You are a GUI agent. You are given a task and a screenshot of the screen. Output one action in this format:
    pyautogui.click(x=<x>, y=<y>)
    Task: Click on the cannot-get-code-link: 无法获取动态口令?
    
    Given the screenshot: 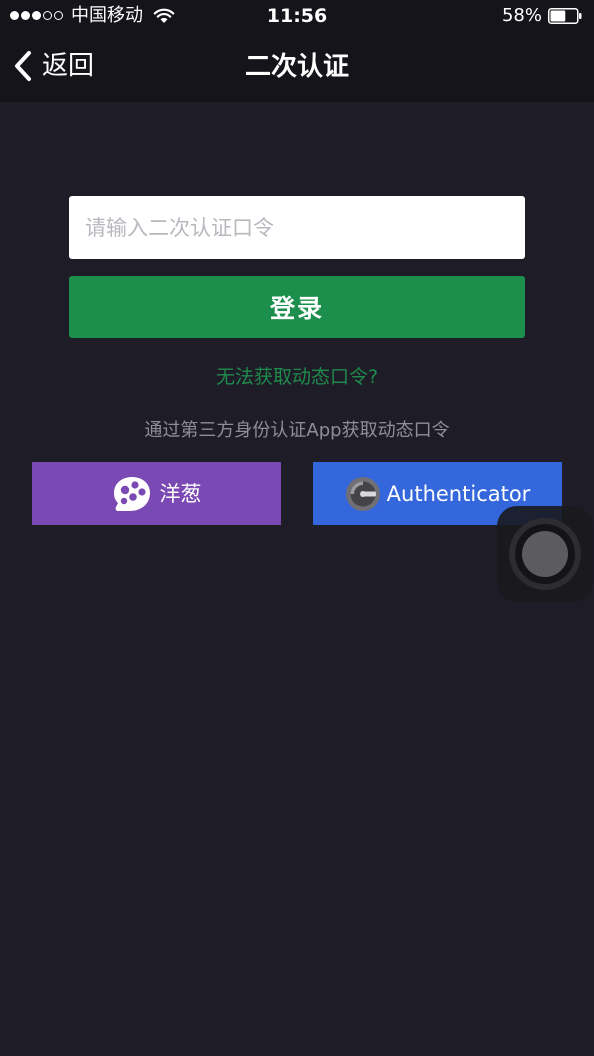 What is the action you would take?
    pyautogui.click(x=297, y=377)
    